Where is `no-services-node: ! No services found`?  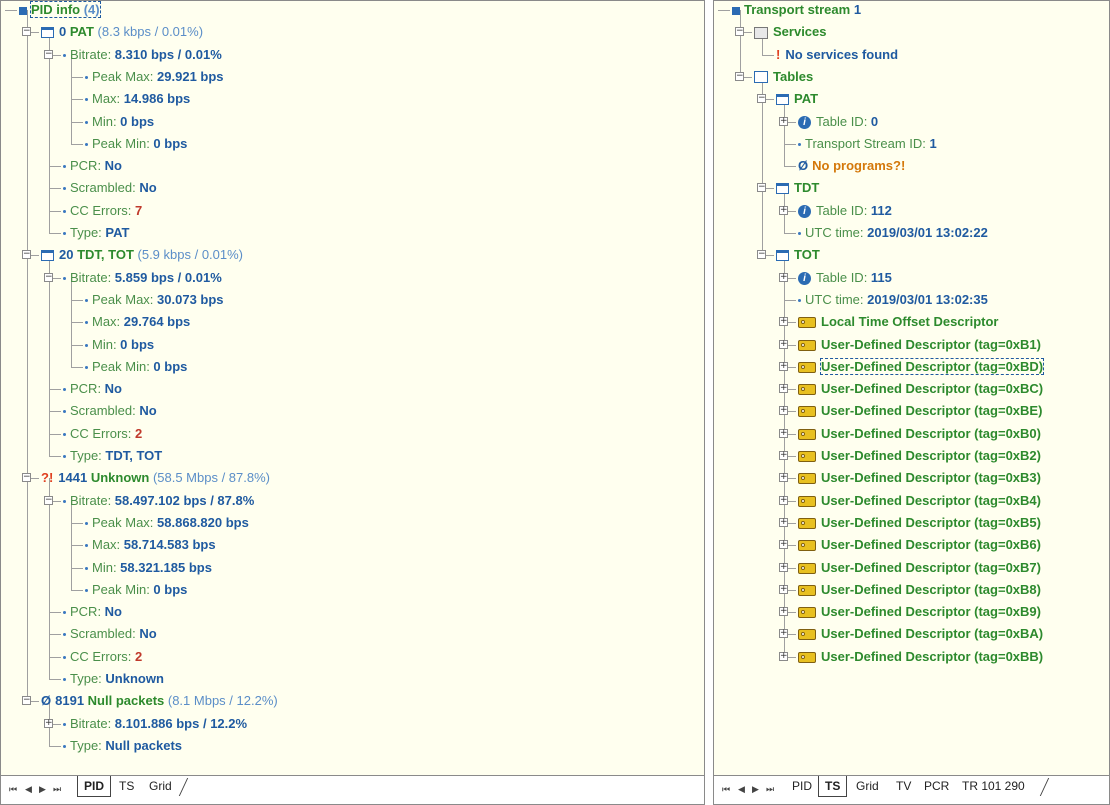 no-services-node: ! No services found is located at coordinates (837, 55).